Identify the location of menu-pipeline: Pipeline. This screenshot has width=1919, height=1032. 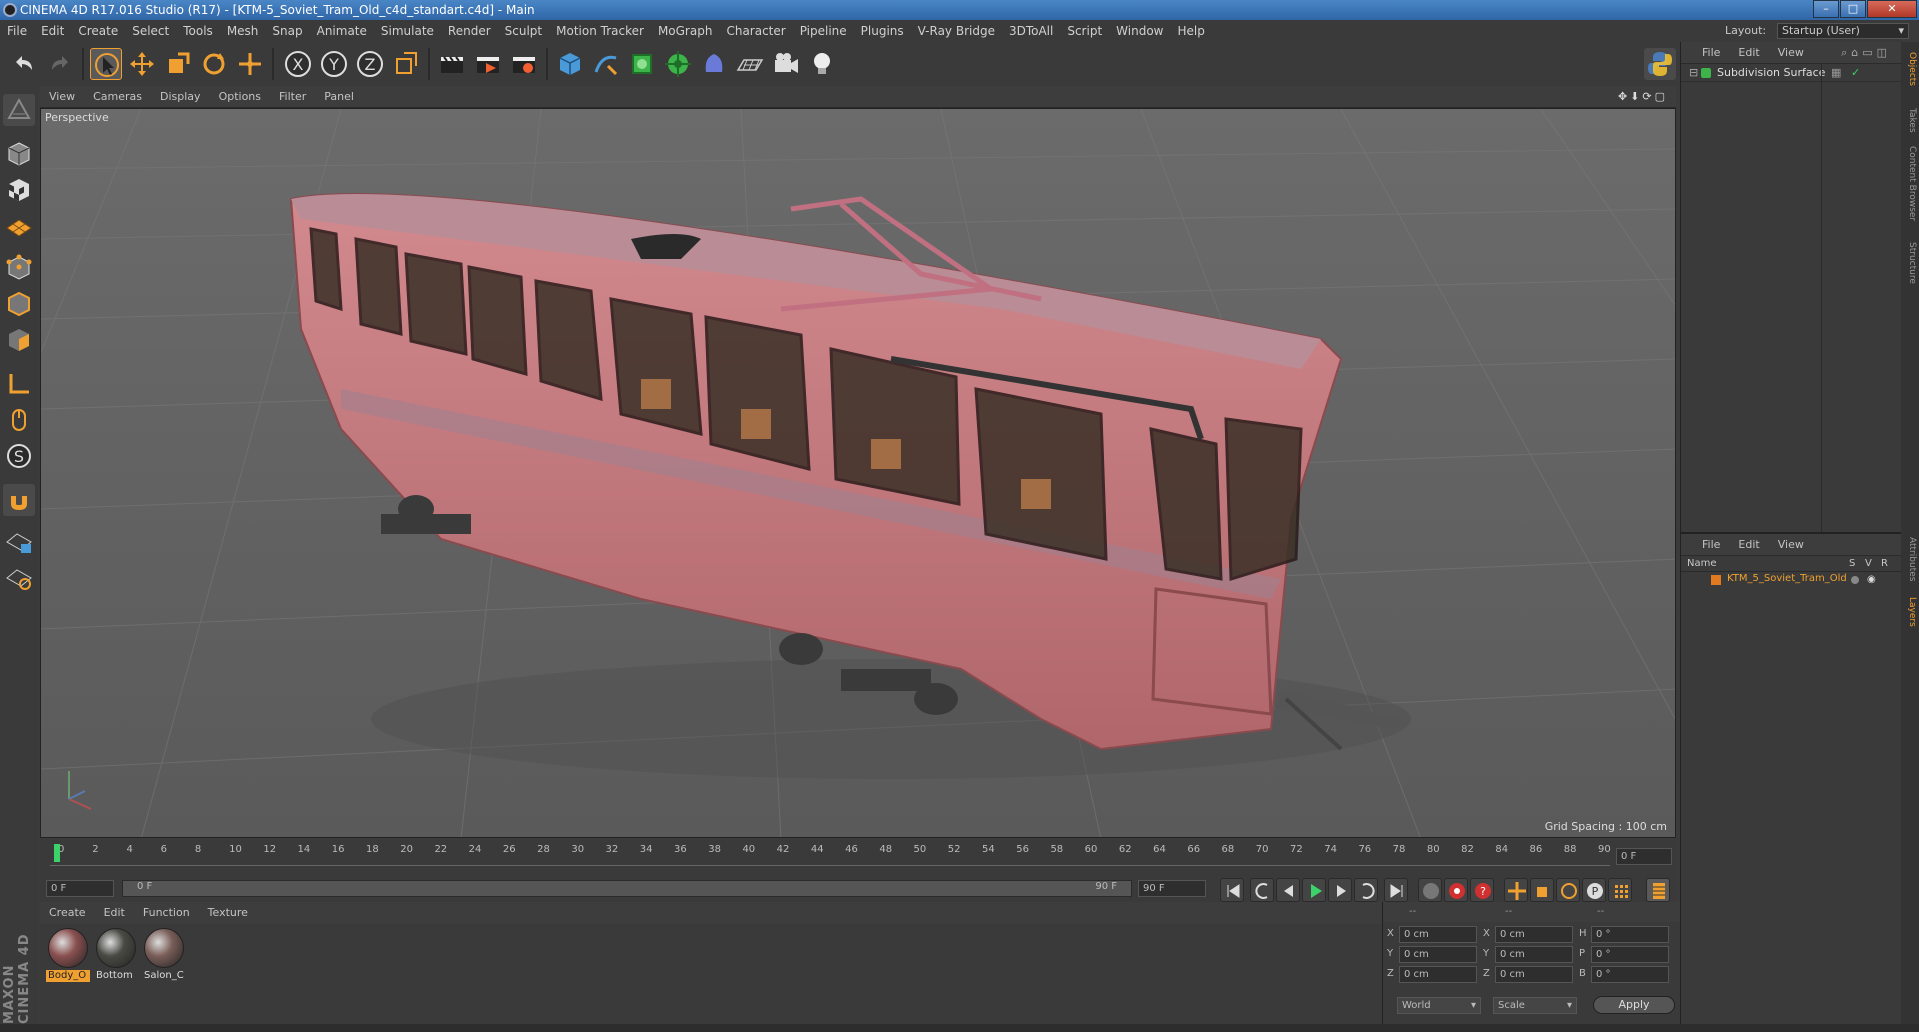
(823, 31).